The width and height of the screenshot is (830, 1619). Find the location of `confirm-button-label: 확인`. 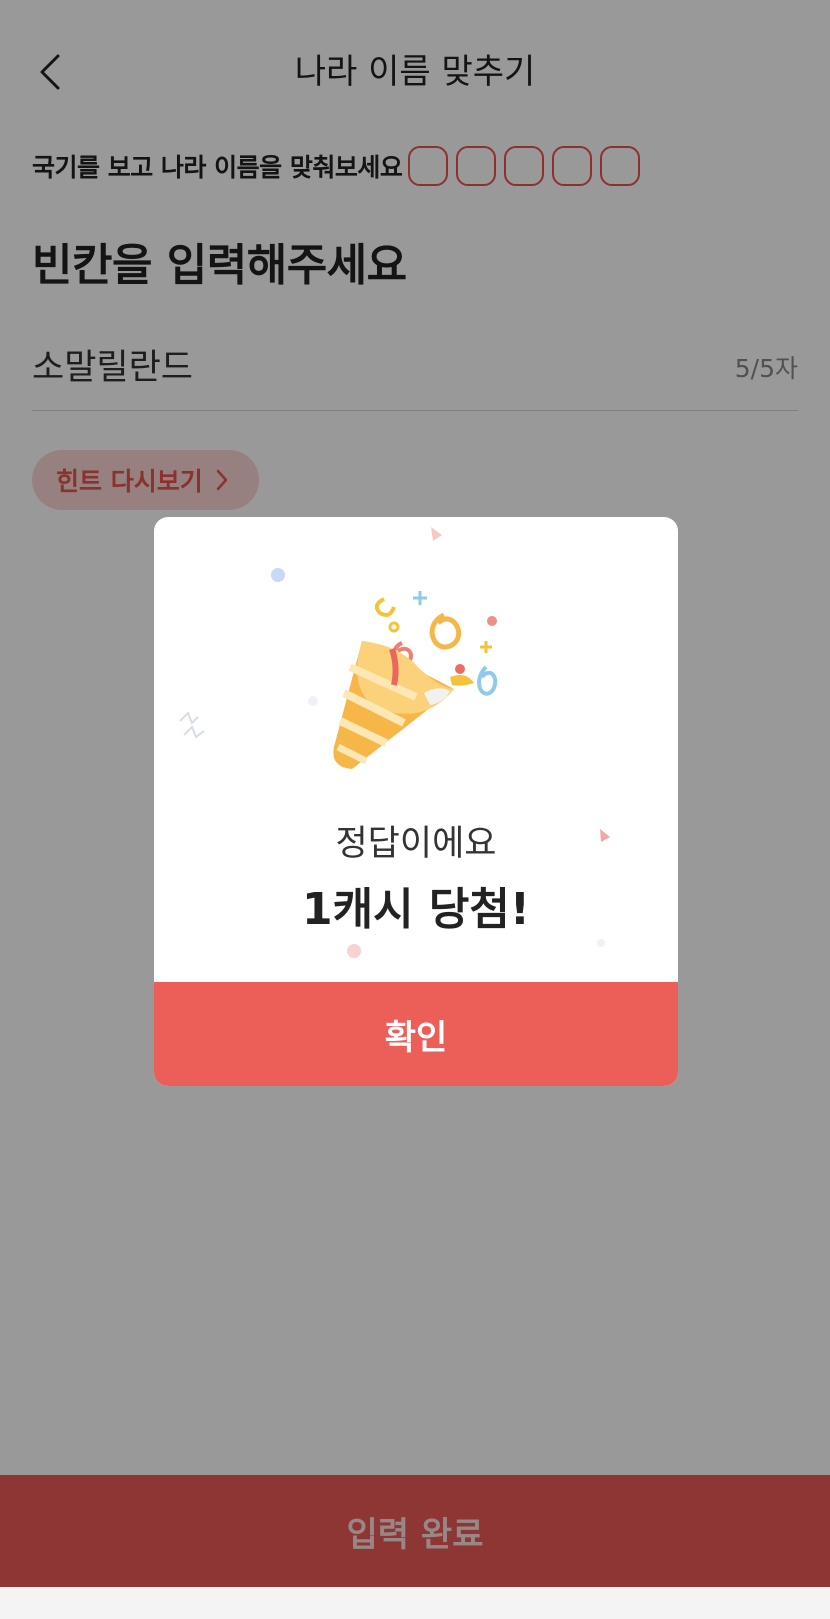

confirm-button-label: 확인 is located at coordinates (416, 1037).